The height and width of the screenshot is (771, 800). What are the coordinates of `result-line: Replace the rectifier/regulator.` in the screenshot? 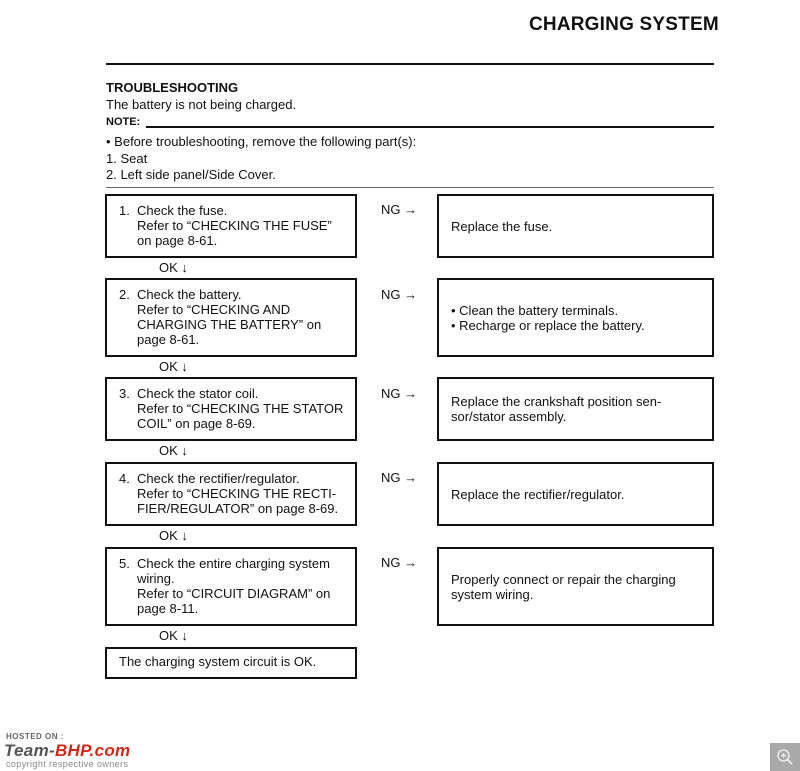 It's located at (538, 494).